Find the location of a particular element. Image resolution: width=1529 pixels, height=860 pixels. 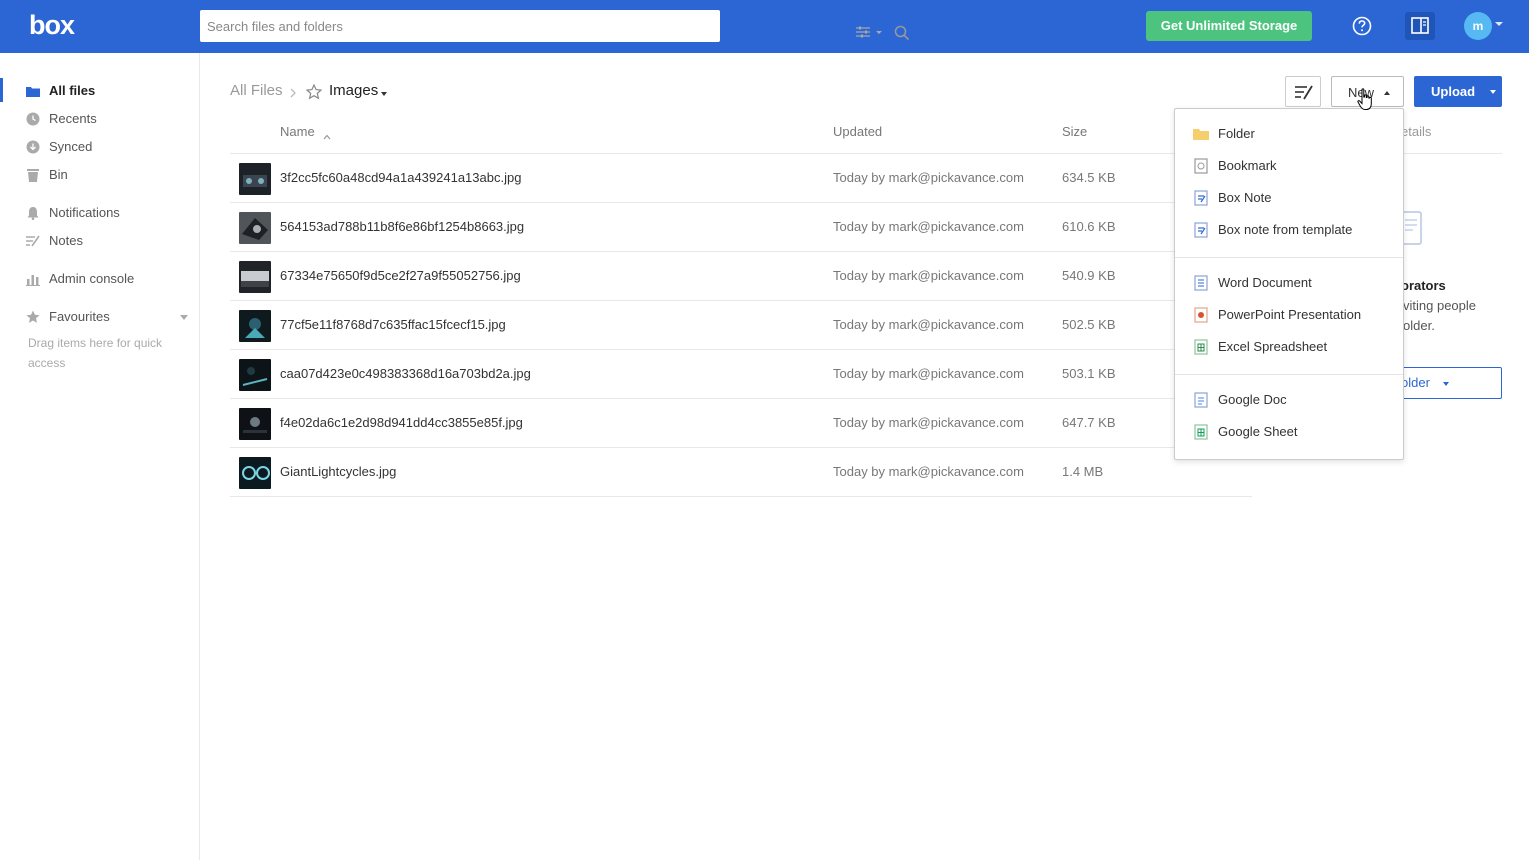

breadcrumb-all-files: All Files is located at coordinates (256, 90).